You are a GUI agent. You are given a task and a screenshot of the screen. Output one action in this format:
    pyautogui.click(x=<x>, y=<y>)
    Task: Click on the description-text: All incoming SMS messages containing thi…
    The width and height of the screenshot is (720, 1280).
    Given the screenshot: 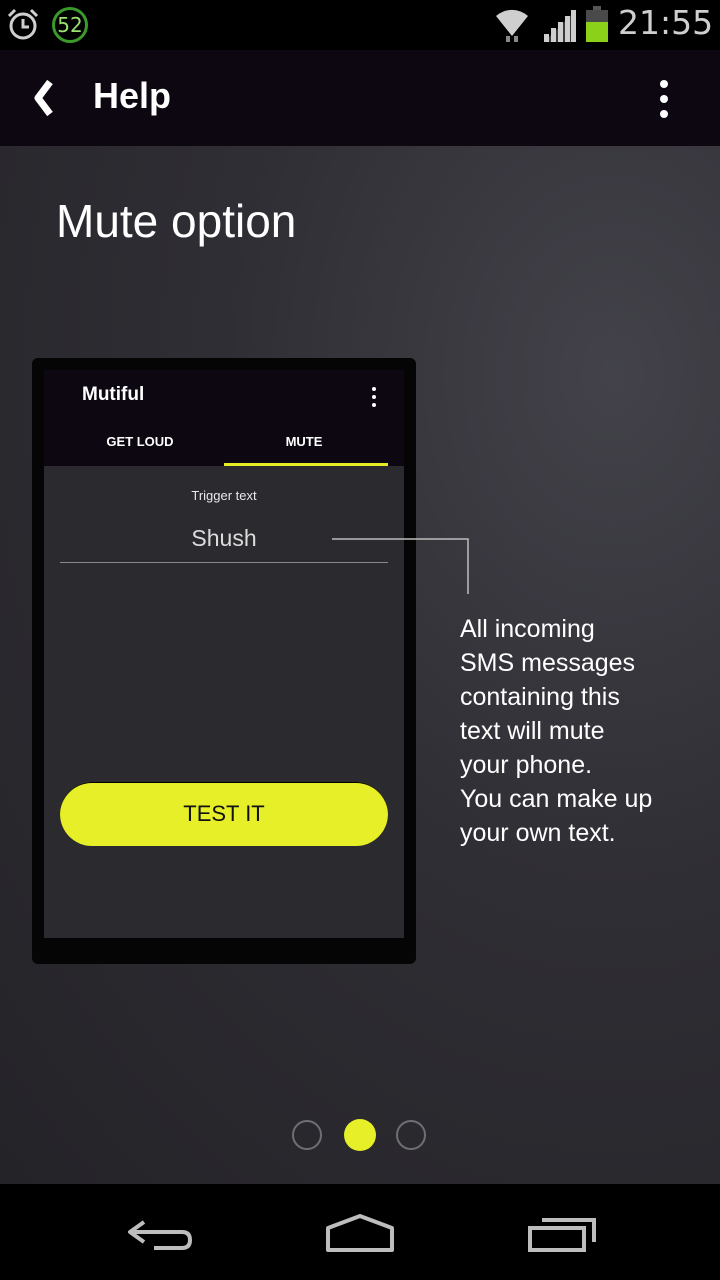 What is the action you would take?
    pyautogui.click(x=585, y=731)
    